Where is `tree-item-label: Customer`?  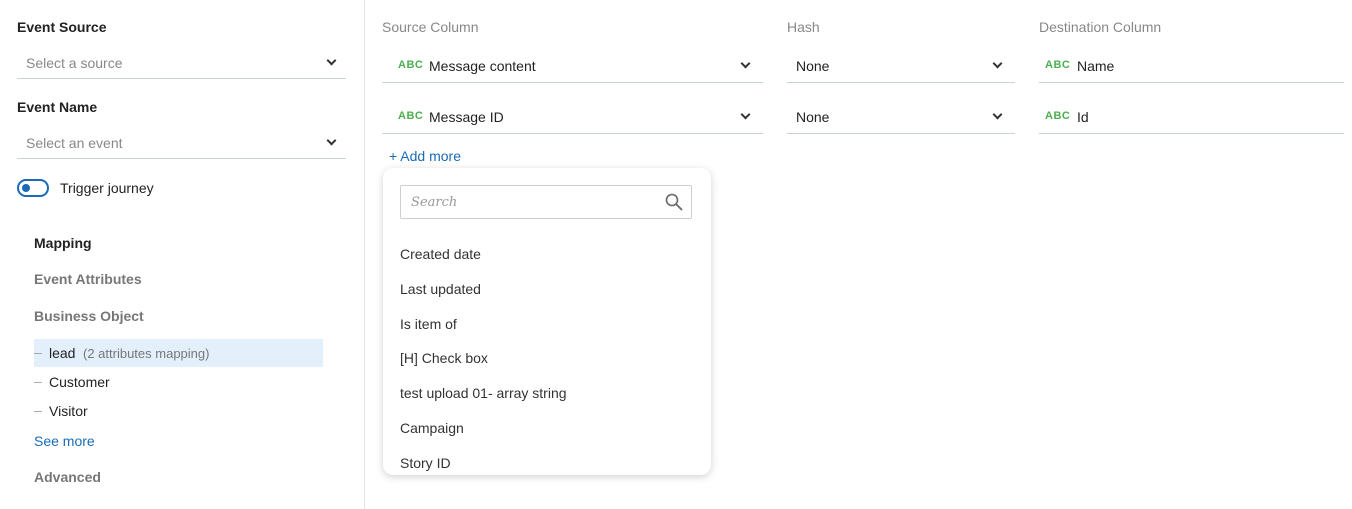
tree-item-label: Customer is located at coordinates (79, 382).